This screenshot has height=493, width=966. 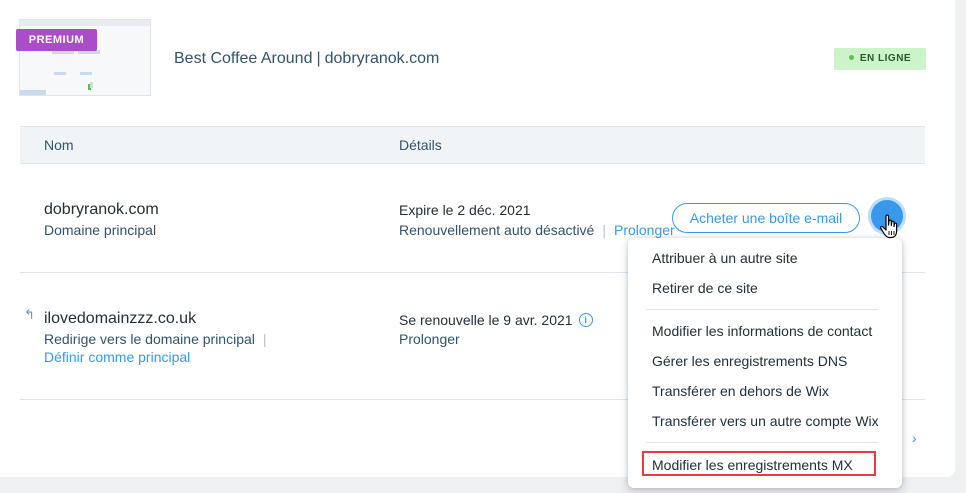 What do you see at coordinates (765, 421) in the screenshot?
I see `menu-item-transfer-account: Transférer vers un autre compte Wix` at bounding box center [765, 421].